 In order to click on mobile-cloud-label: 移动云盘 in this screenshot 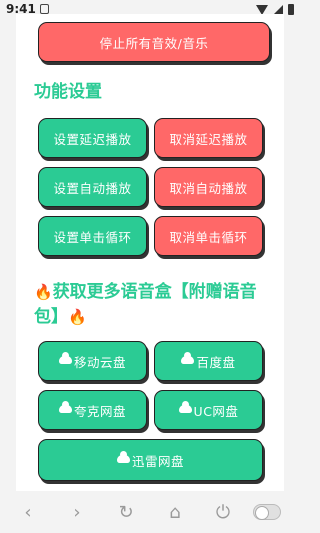, I will do `click(99, 362)`.